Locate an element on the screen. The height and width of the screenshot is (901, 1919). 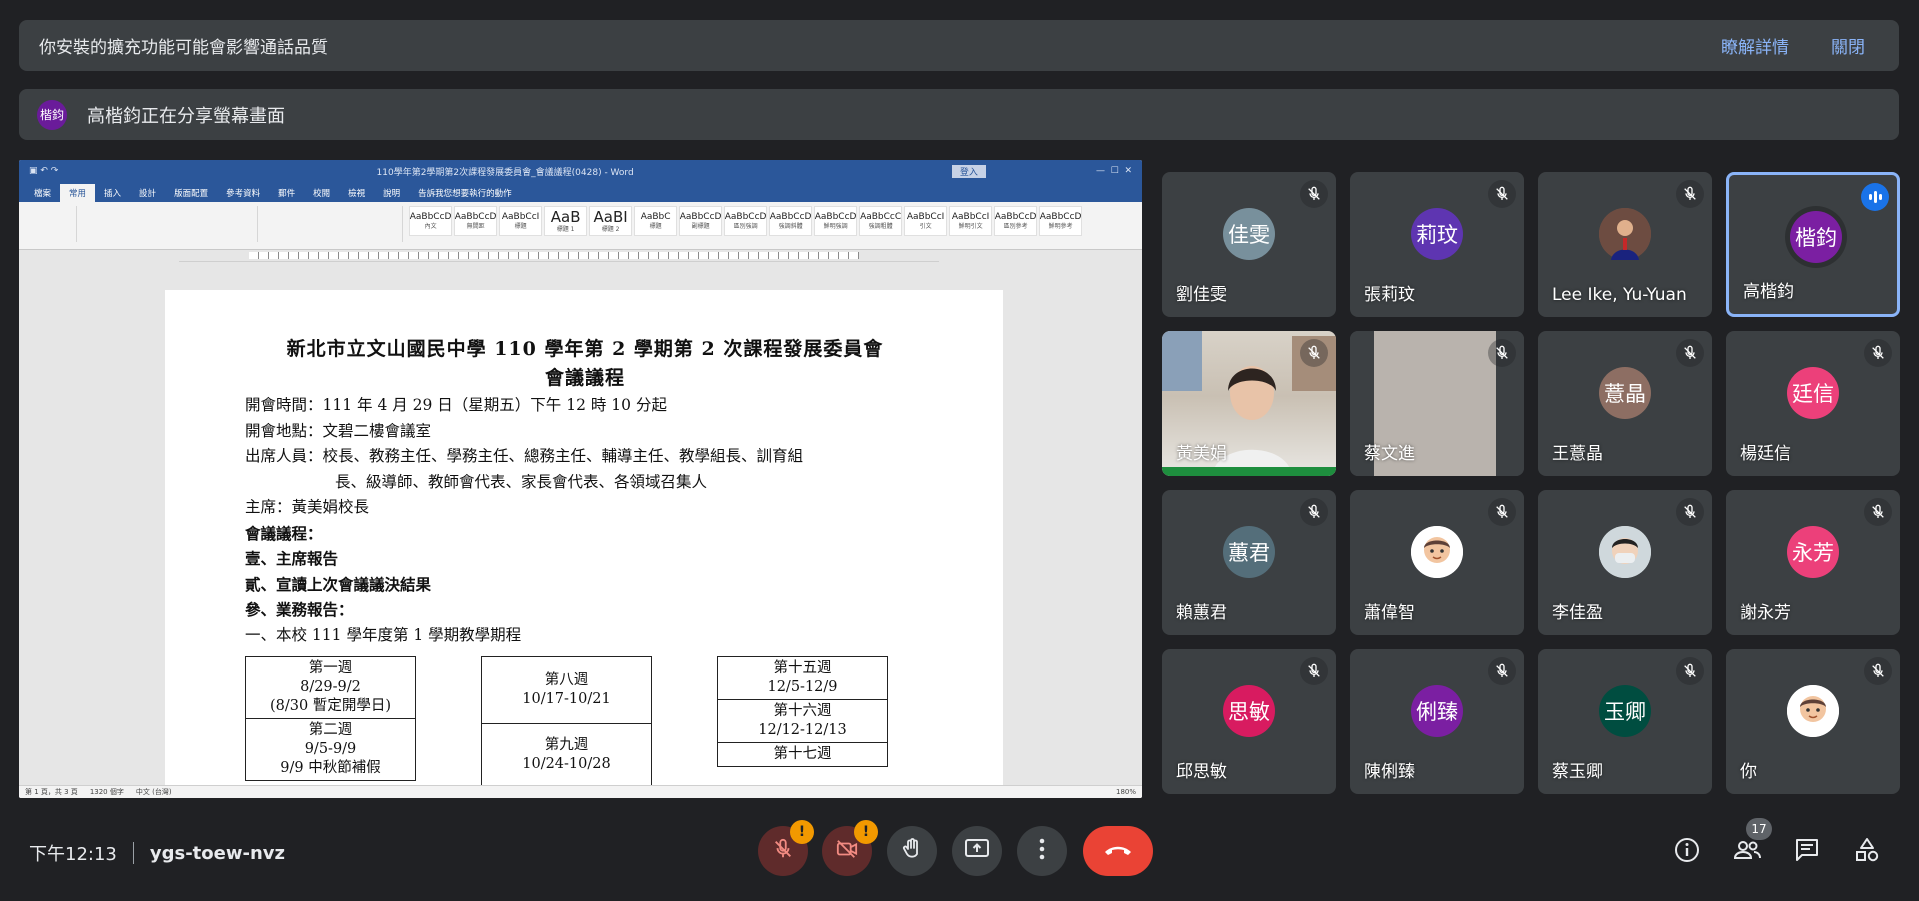
participant-avatar: 俐臻 is located at coordinates (1437, 711).